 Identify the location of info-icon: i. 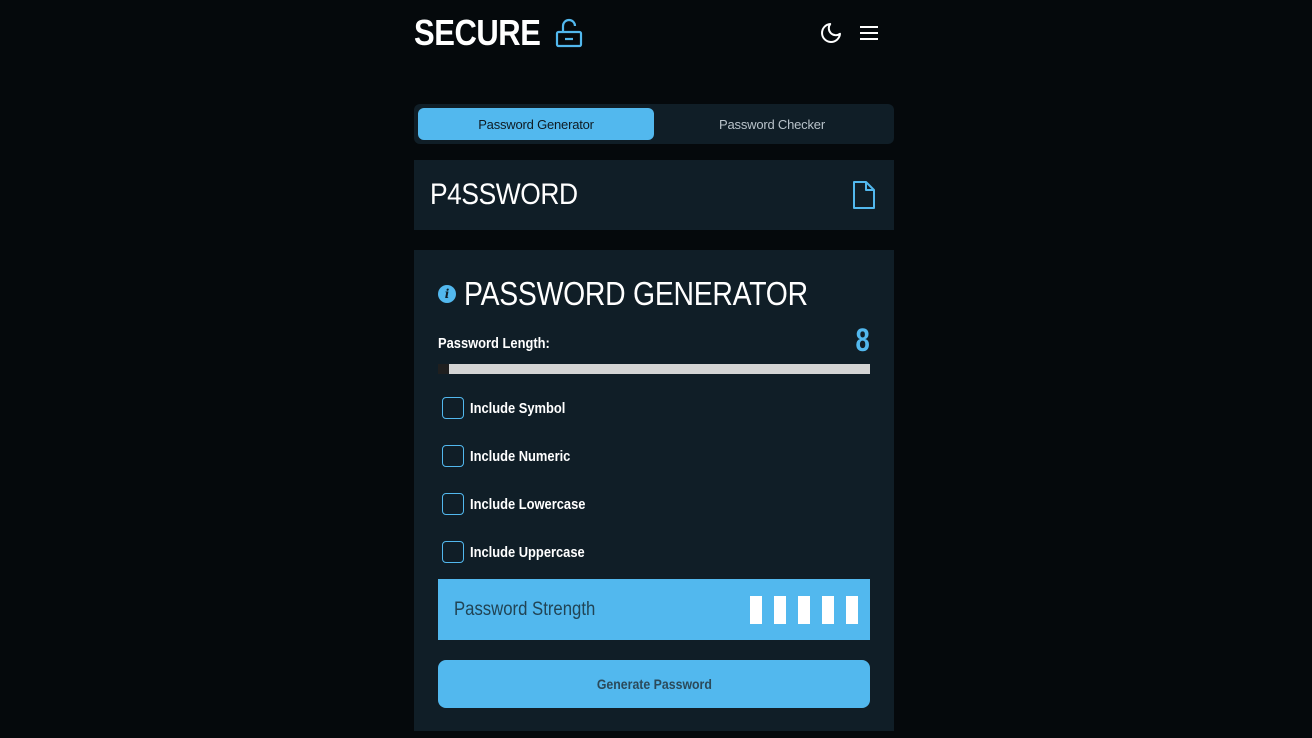
(447, 294).